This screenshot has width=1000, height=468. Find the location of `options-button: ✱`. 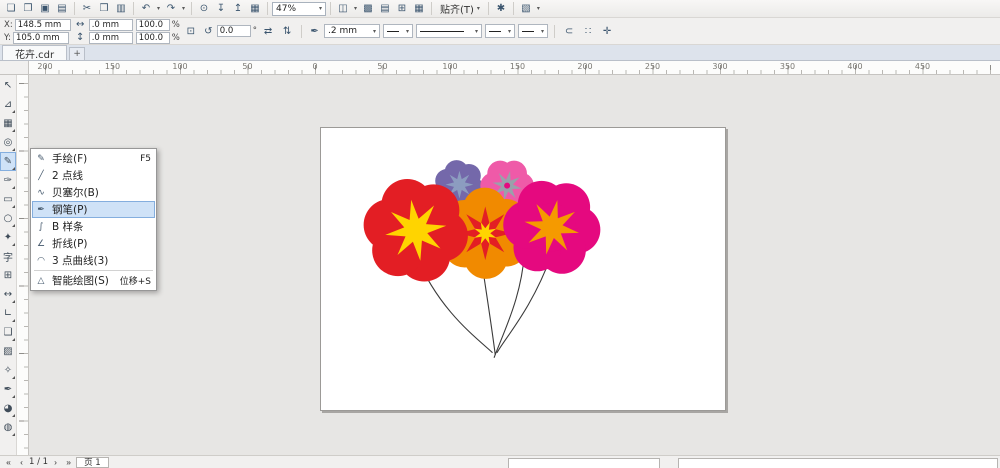

options-button: ✱ is located at coordinates (501, 8).